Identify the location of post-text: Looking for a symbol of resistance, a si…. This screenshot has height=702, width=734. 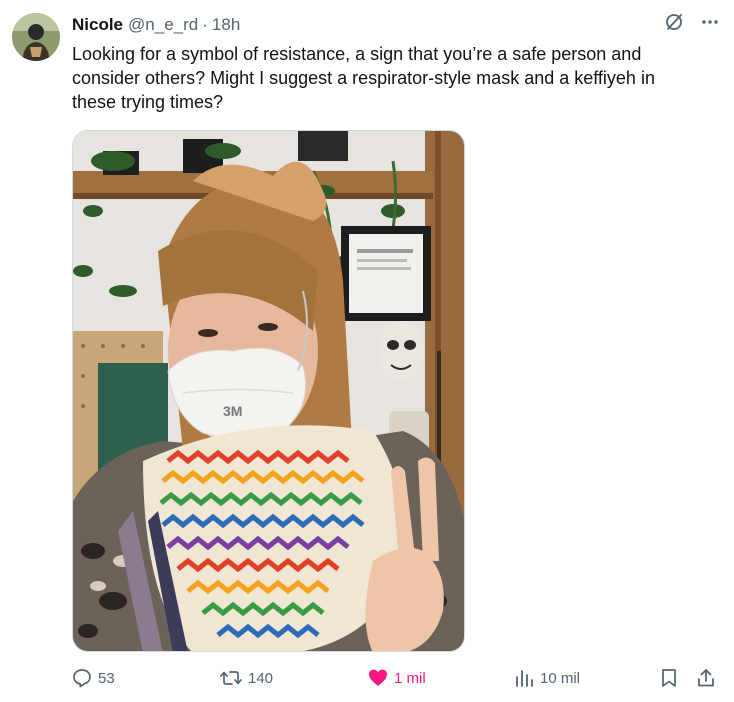
(363, 78).